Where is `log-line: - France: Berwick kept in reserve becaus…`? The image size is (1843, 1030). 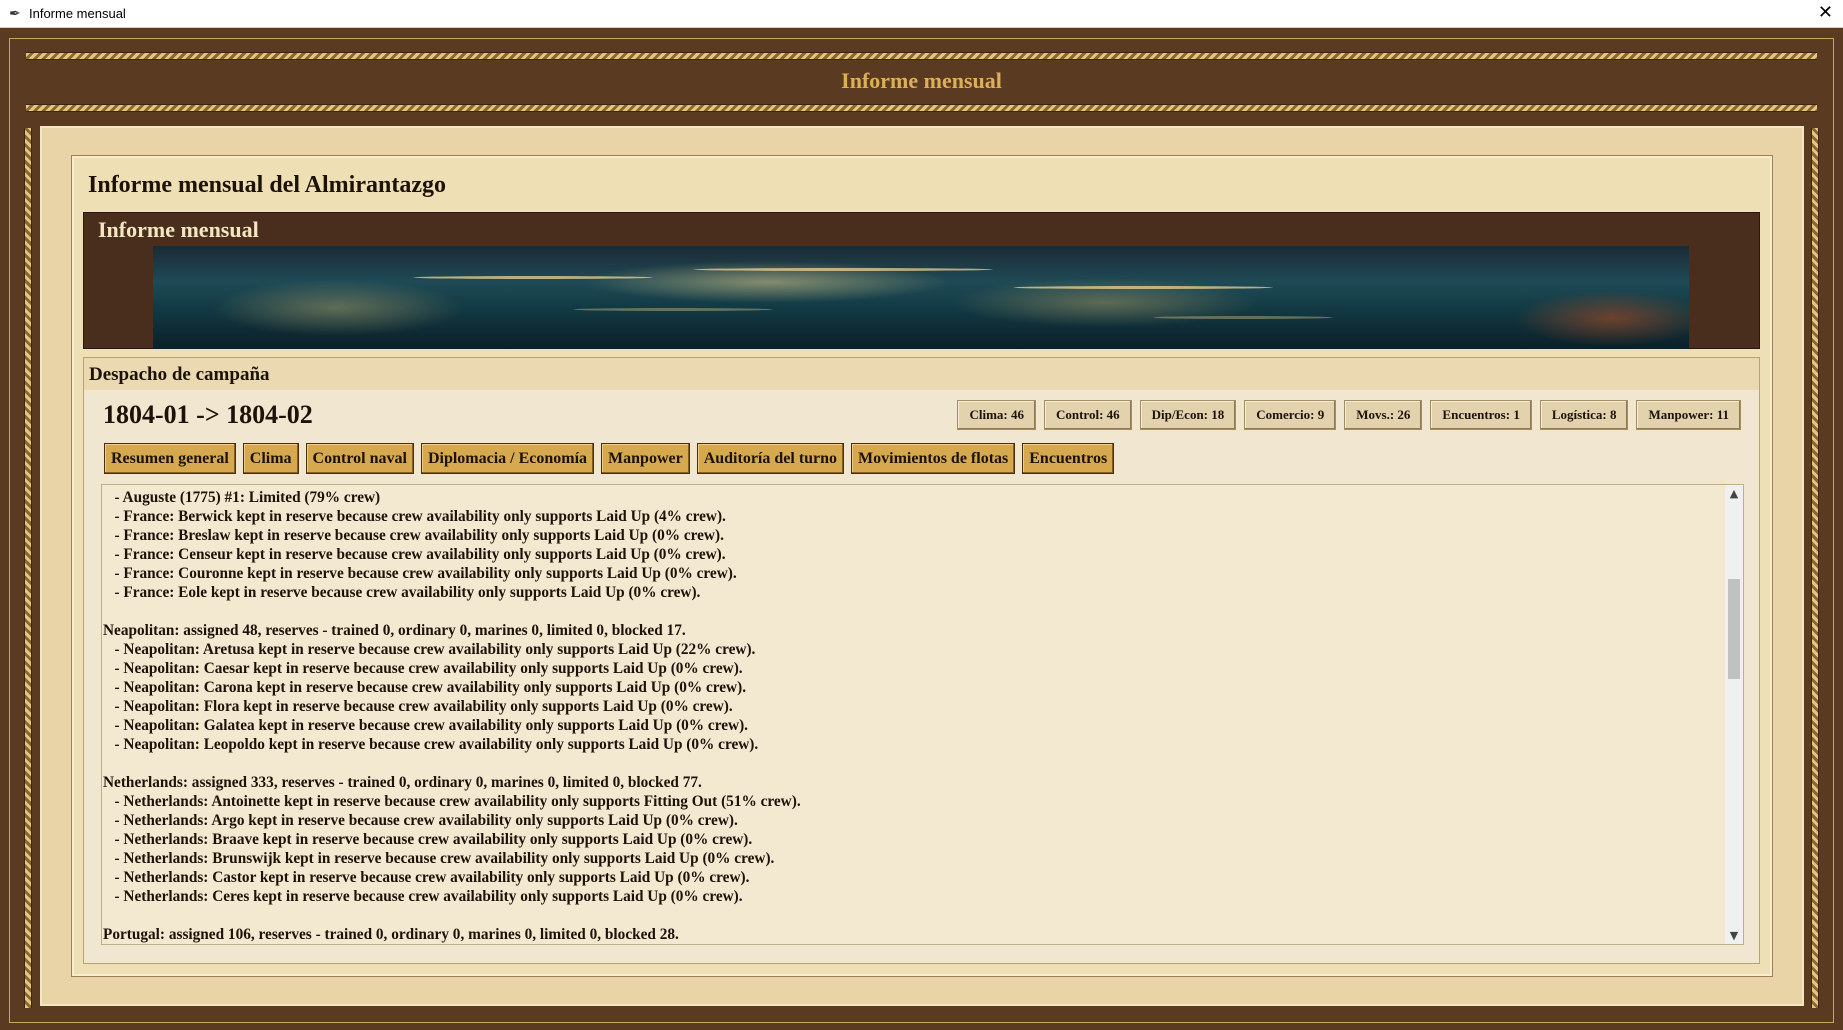
log-line: - France: Berwick kept in reserve becaus… is located at coordinates (414, 516).